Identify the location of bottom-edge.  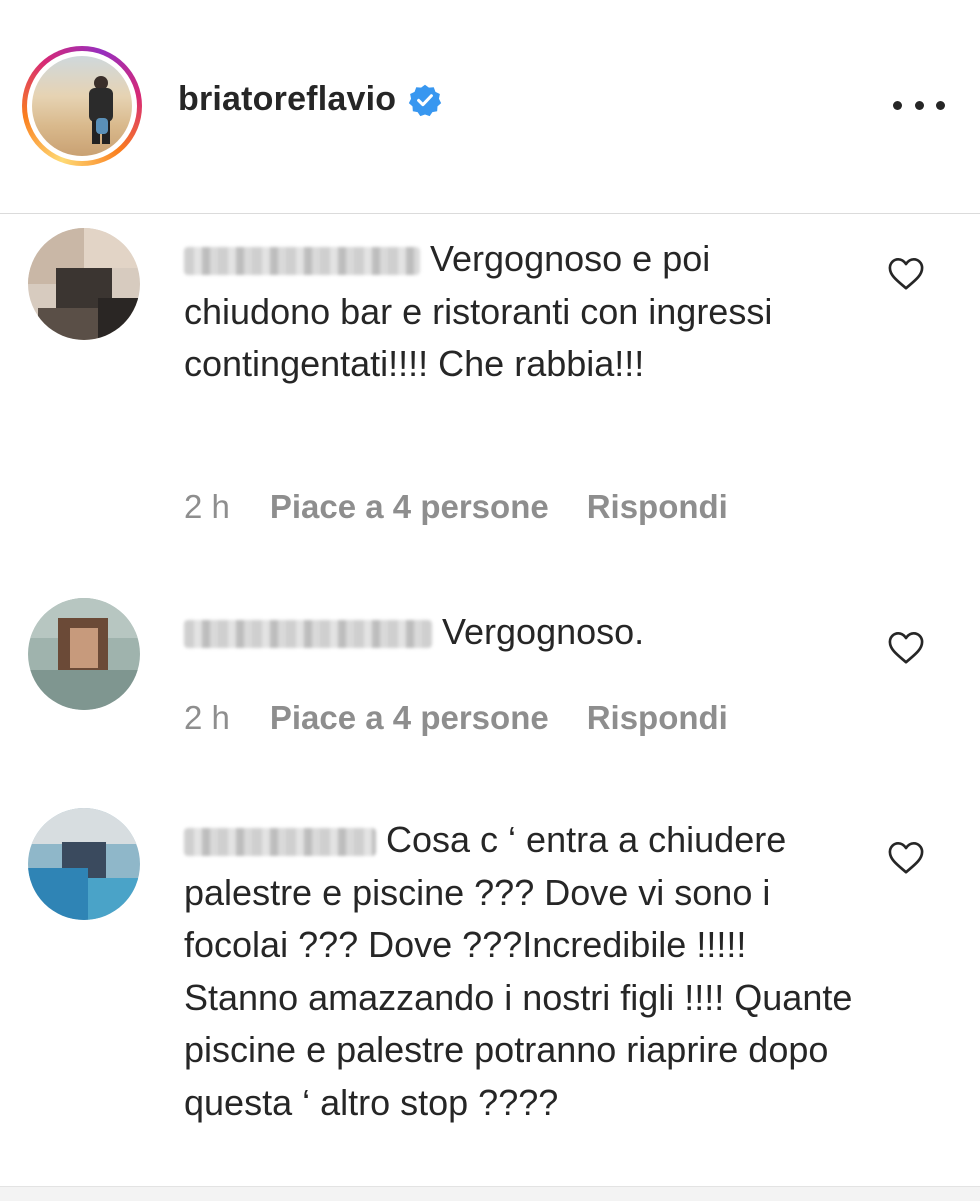
(490, 1193).